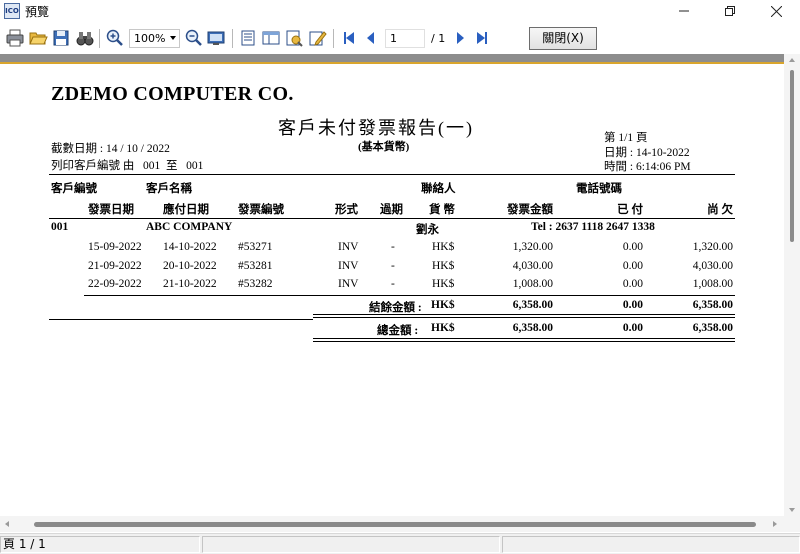  What do you see at coordinates (647, 167) in the screenshot?
I see `print-time: 時間 : 6:14:06 PM` at bounding box center [647, 167].